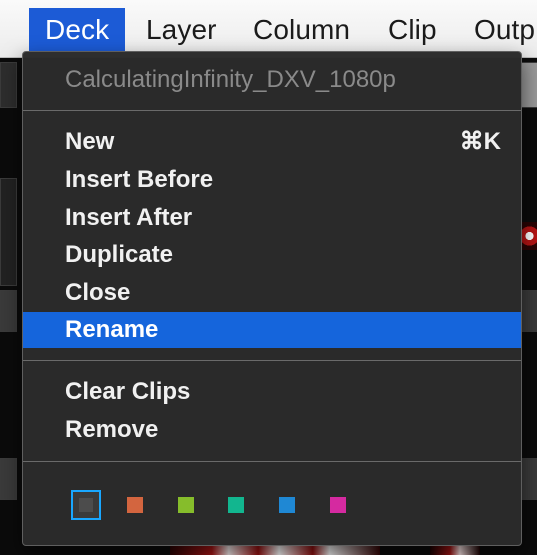 Image resolution: width=537 pixels, height=555 pixels. I want to click on color-swatch-orange, so click(135, 505).